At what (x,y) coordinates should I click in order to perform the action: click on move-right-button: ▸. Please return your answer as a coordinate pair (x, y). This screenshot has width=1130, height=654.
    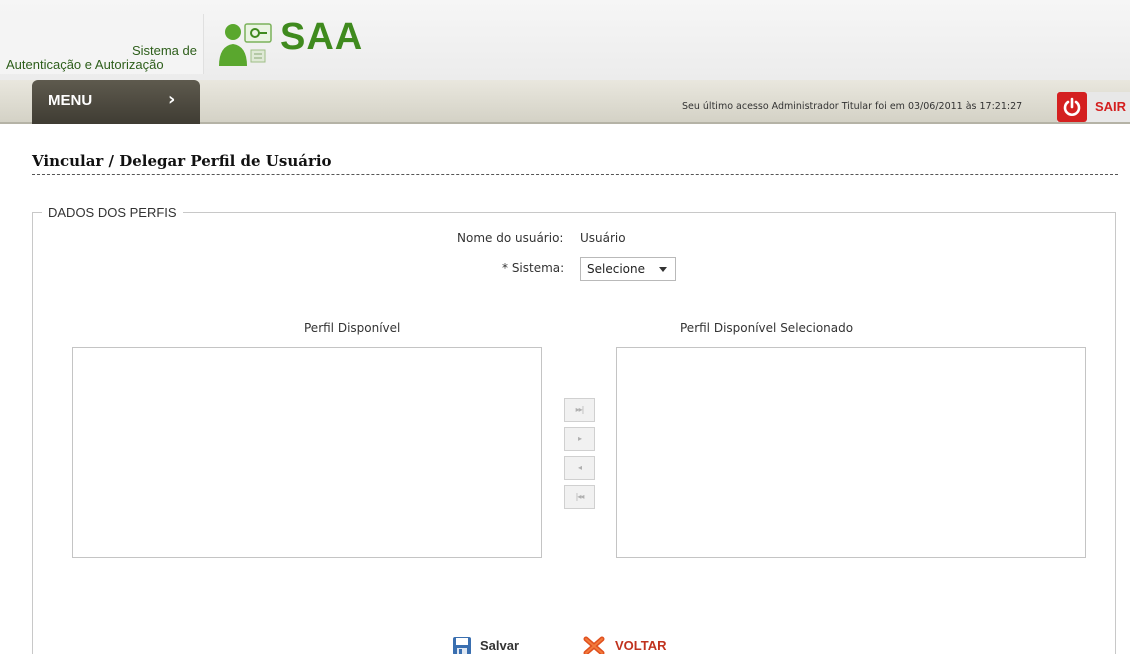
    Looking at the image, I should click on (579, 439).